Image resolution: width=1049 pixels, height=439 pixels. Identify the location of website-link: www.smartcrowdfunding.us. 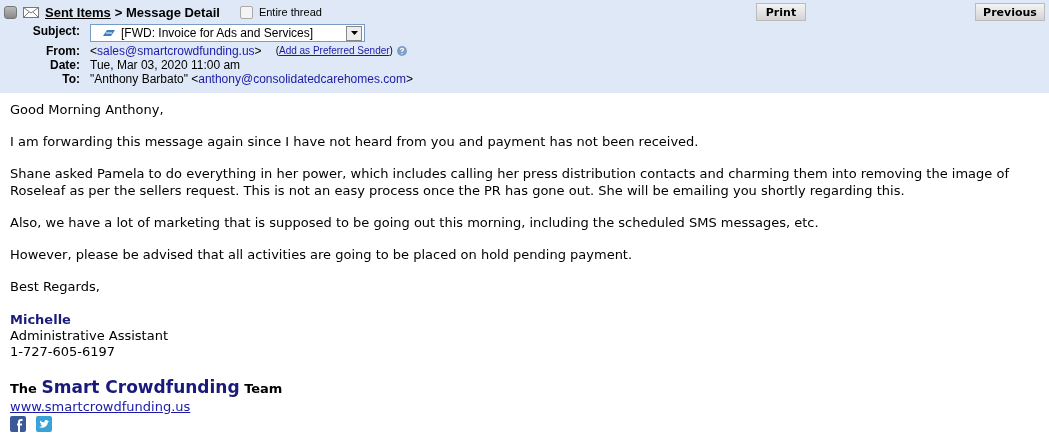
(524, 407).